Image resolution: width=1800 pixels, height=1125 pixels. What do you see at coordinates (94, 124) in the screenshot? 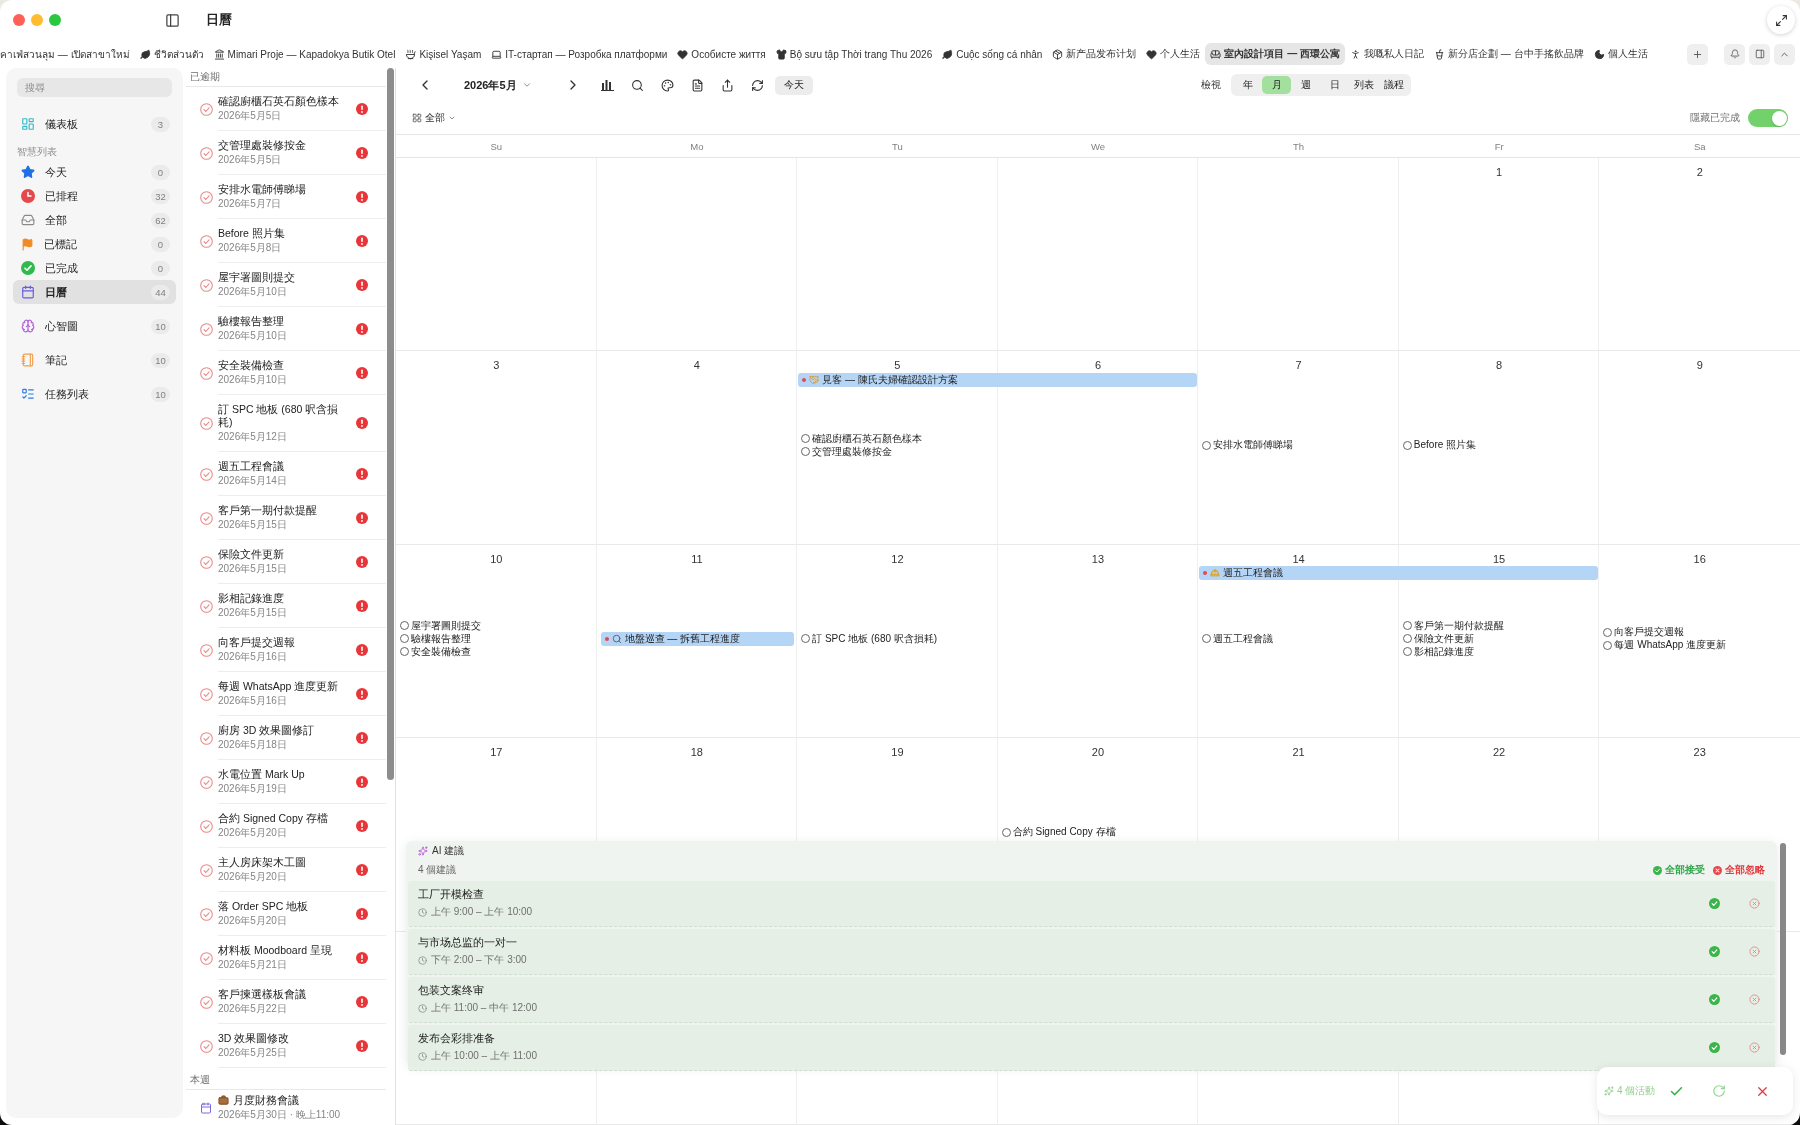
I see `sidebar-item: 儀表板 3` at bounding box center [94, 124].